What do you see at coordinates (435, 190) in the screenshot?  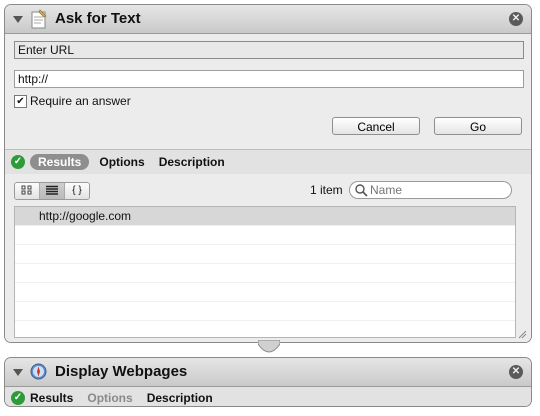 I see `search-input` at bounding box center [435, 190].